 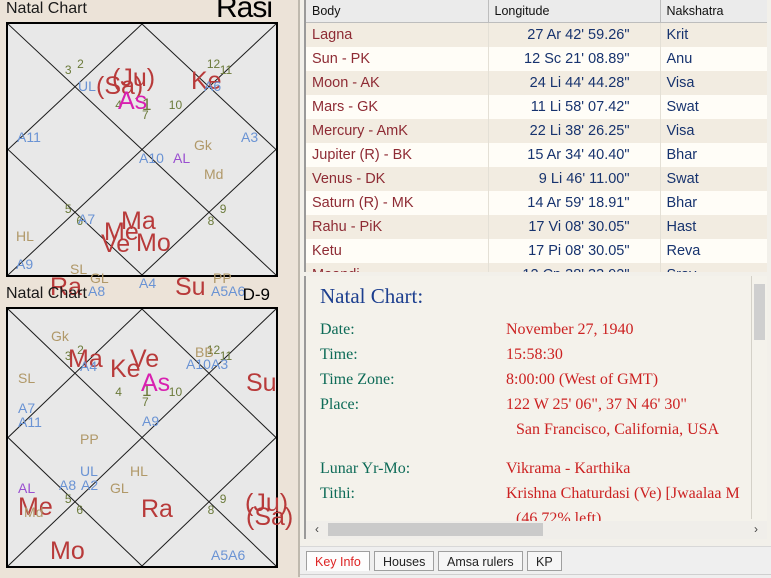 I want to click on cell-body: Jupiter (R) - BK, so click(x=397, y=155).